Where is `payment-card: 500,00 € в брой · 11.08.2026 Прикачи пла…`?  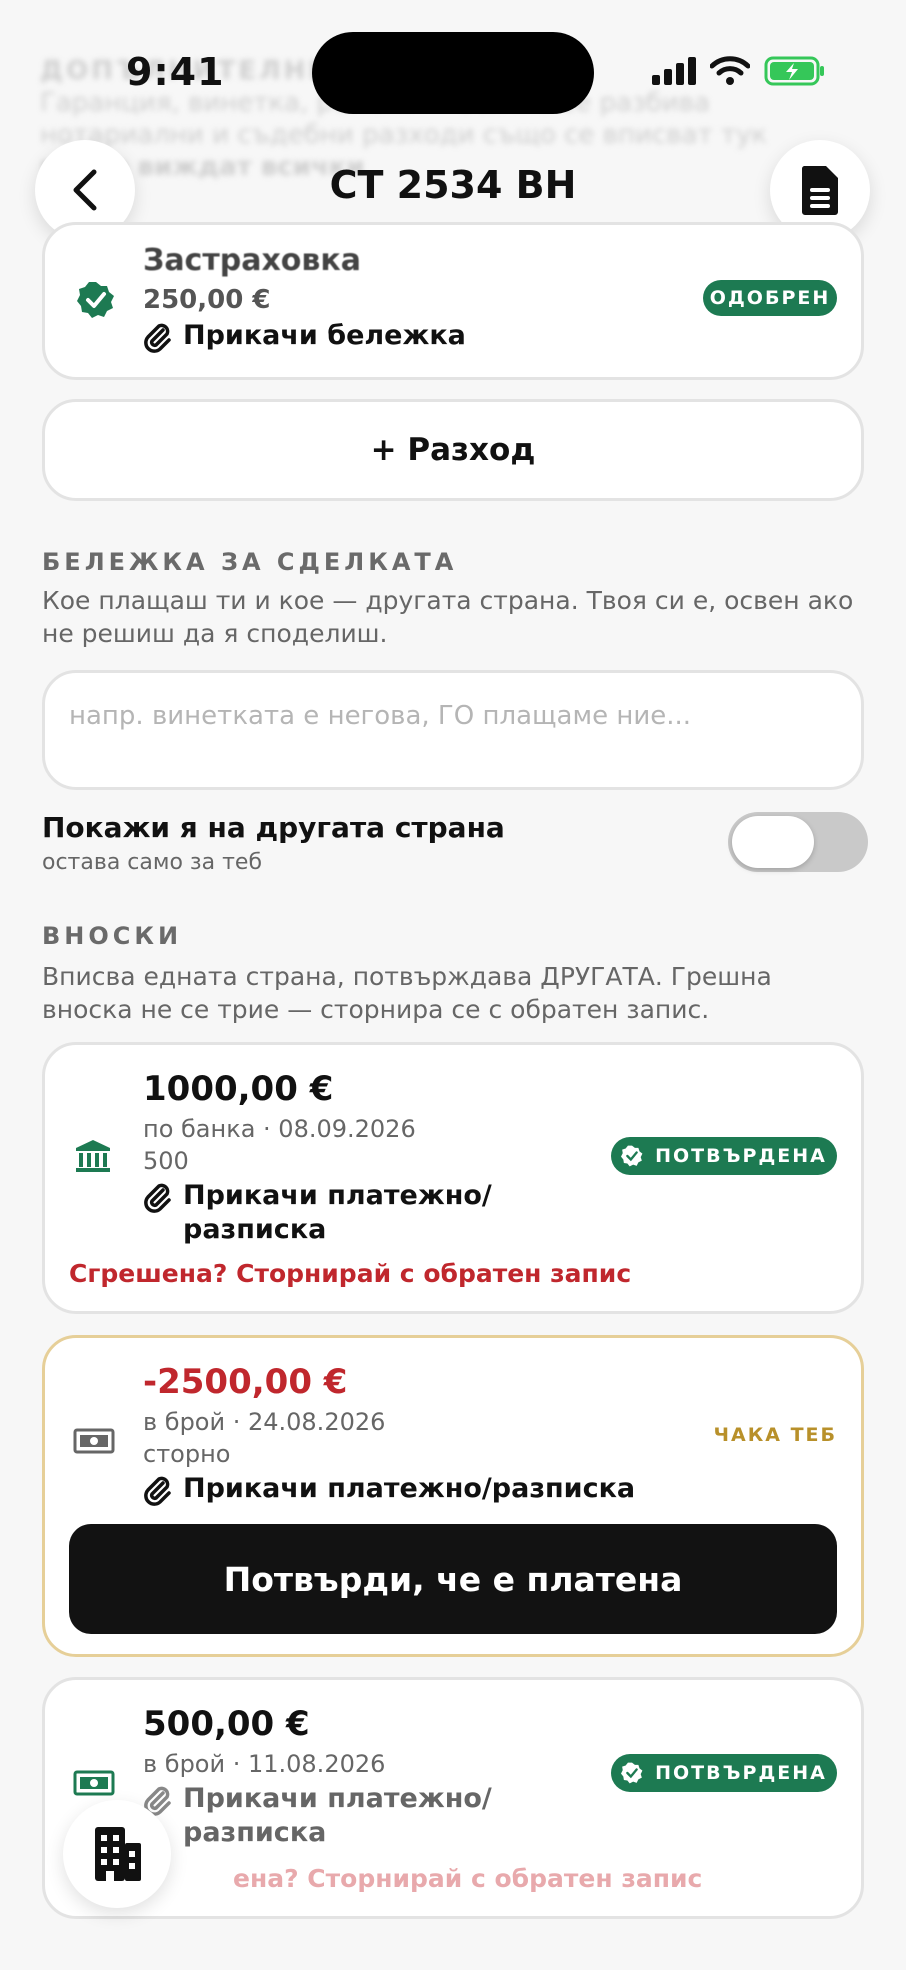
payment-card: 500,00 € в брой · 11.08.2026 Прикачи пла… is located at coordinates (453, 1798).